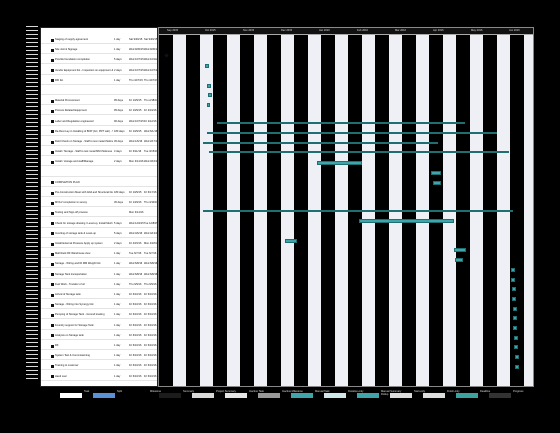 The image size is (560, 433). I want to click on task-name: Arrival of Storage tank, so click(68, 294).